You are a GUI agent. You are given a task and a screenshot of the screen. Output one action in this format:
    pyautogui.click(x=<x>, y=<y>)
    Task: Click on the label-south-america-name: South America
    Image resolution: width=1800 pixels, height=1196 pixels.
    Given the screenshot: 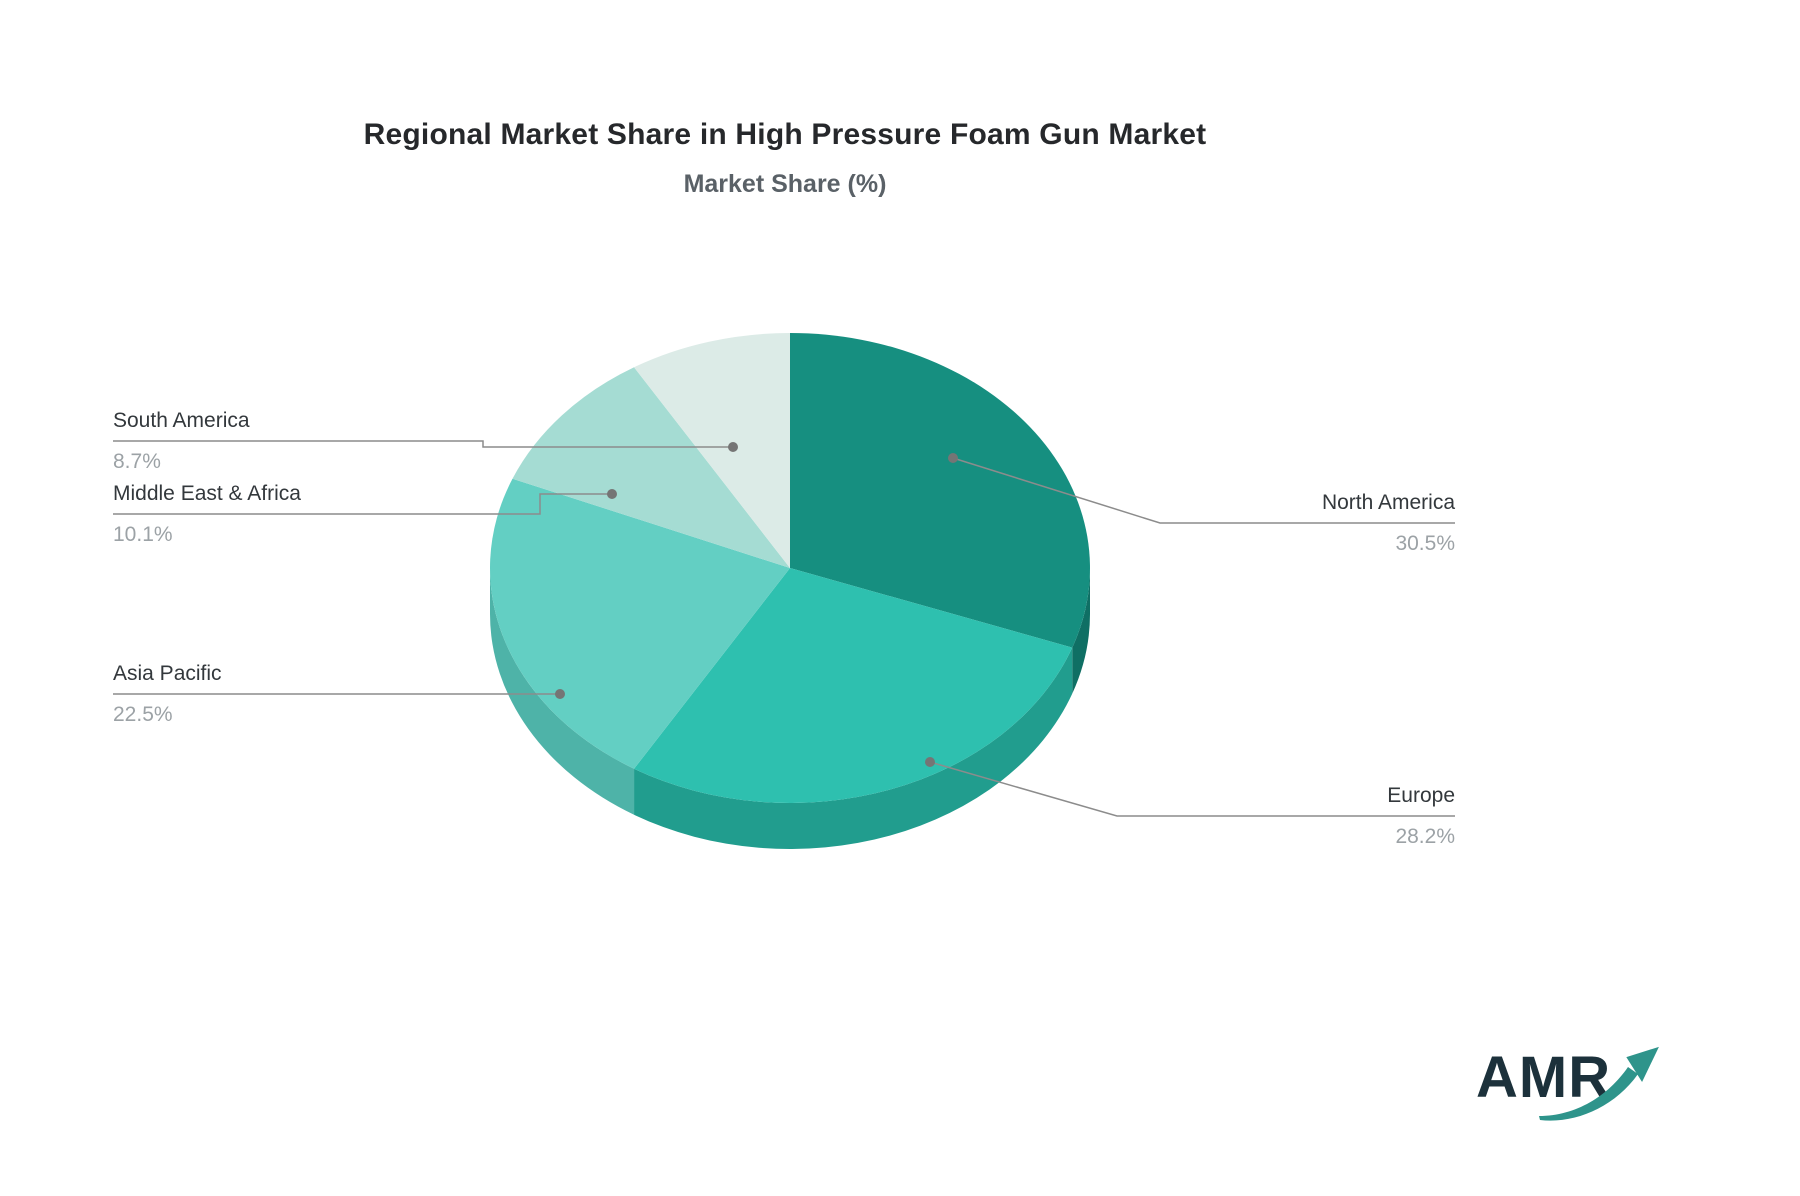 What is the action you would take?
    pyautogui.click(x=181, y=420)
    